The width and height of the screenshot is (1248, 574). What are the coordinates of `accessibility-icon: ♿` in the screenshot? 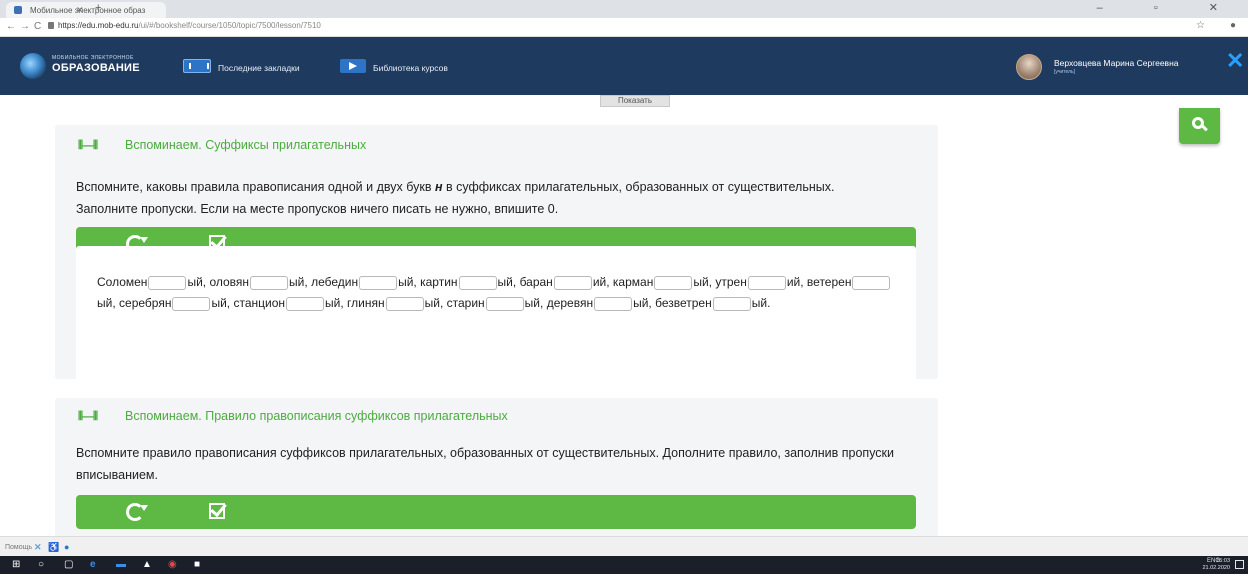 It's located at (53, 547).